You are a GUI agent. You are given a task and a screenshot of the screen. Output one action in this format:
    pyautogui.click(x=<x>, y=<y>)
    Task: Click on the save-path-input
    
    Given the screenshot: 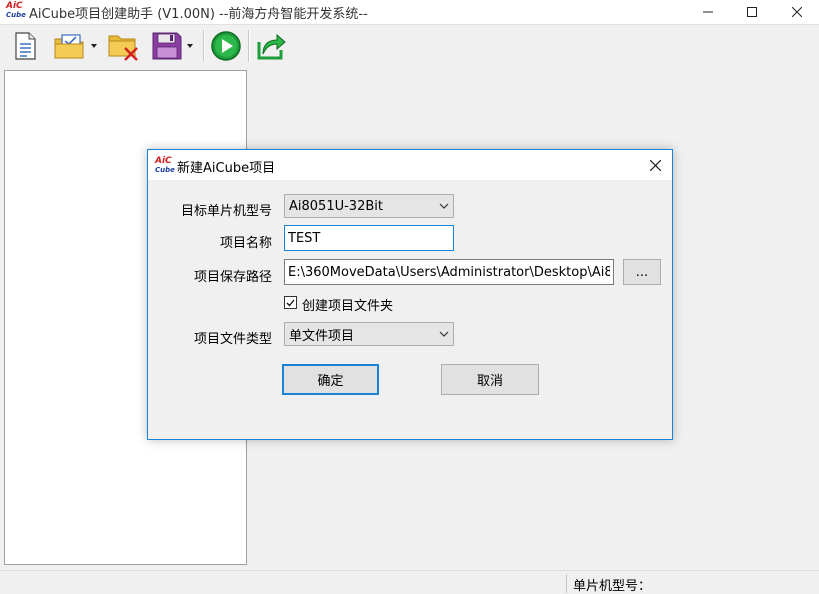 What is the action you would take?
    pyautogui.click(x=449, y=272)
    